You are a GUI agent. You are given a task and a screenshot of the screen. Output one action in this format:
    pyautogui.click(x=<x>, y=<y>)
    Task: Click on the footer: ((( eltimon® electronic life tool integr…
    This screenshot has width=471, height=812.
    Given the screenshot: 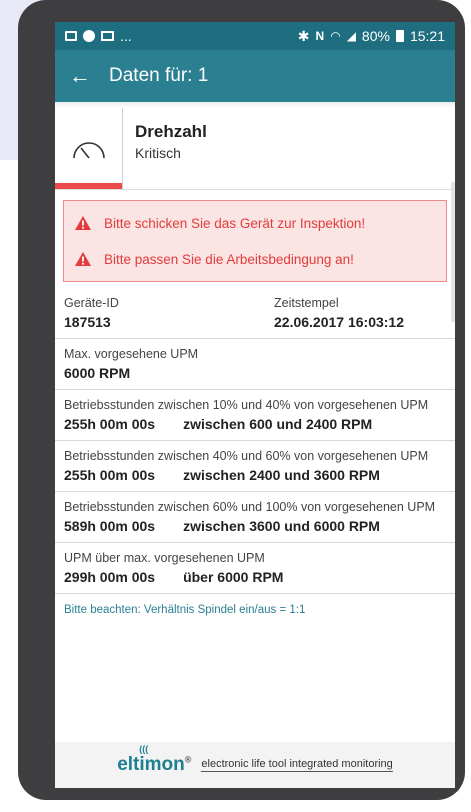 What is the action you would take?
    pyautogui.click(x=255, y=765)
    